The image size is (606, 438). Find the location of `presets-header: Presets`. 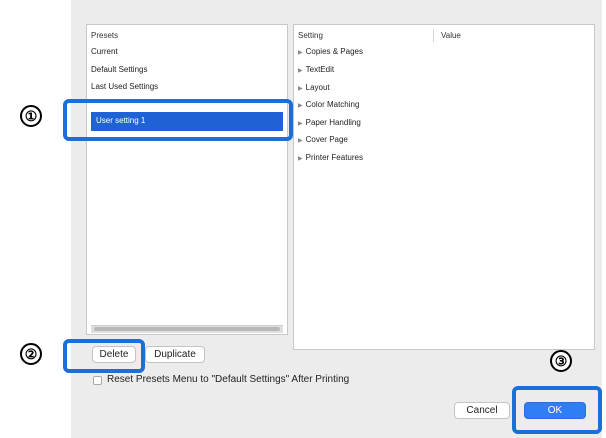

presets-header: Presets is located at coordinates (105, 35).